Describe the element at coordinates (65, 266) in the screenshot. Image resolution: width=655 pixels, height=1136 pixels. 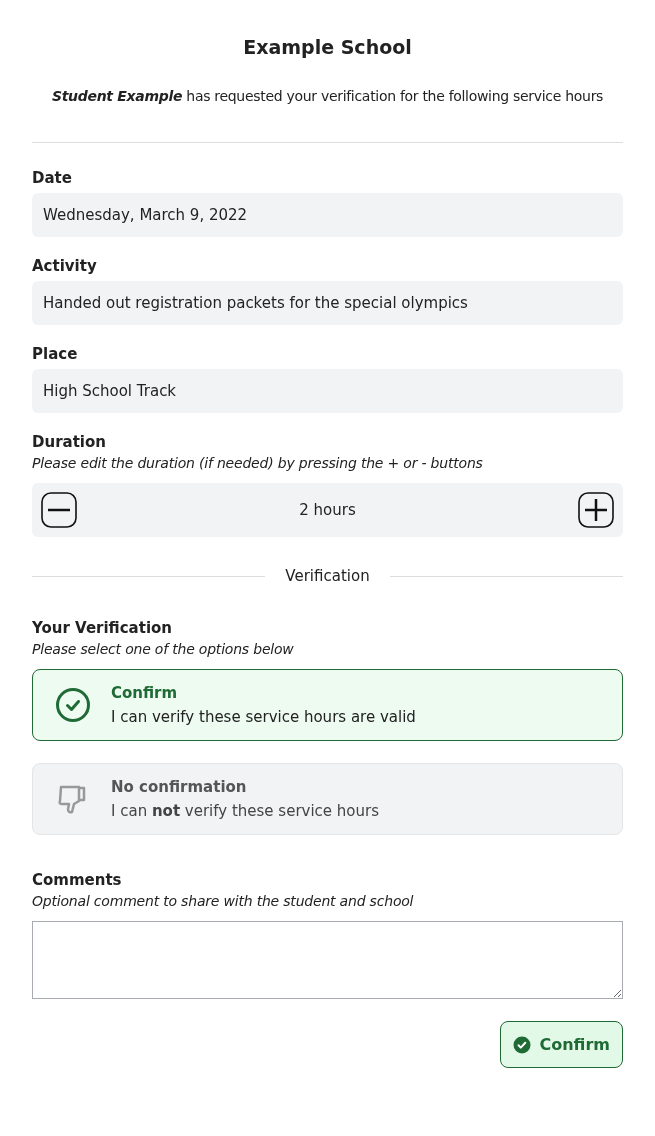
I see `field-label: Activity` at that location.